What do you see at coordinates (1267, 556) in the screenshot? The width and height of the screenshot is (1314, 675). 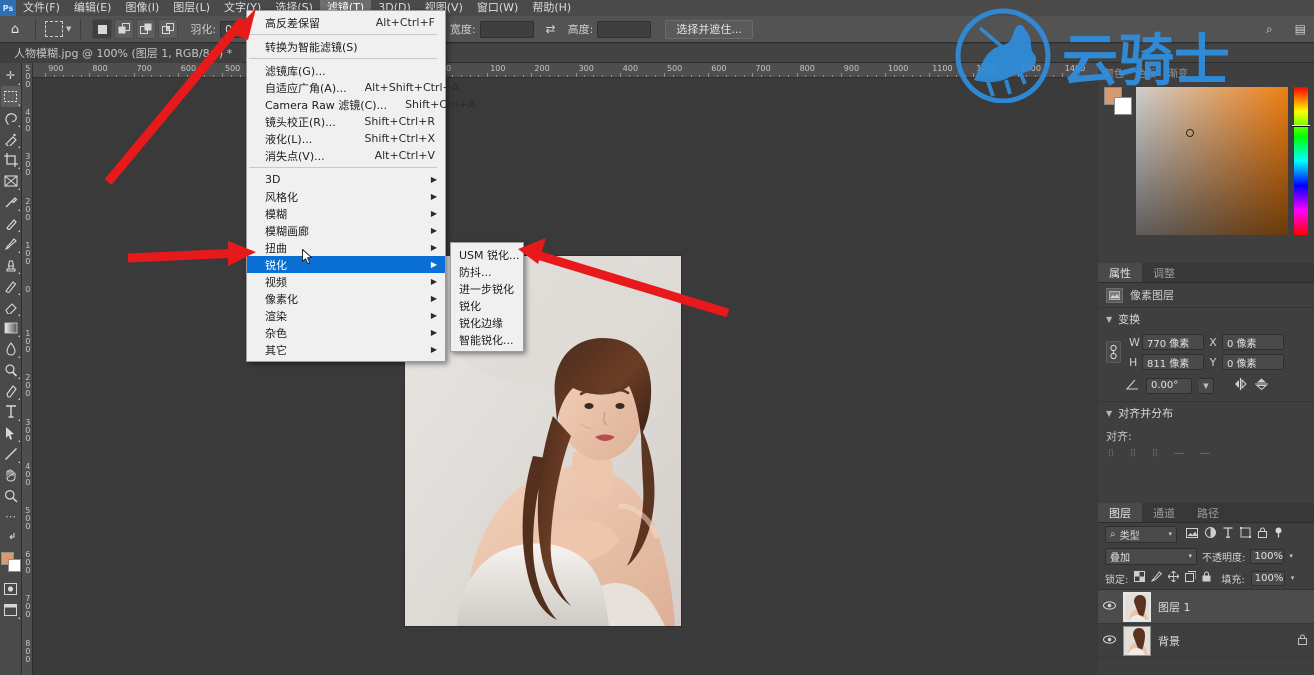 I see `opacity-field: 100%` at bounding box center [1267, 556].